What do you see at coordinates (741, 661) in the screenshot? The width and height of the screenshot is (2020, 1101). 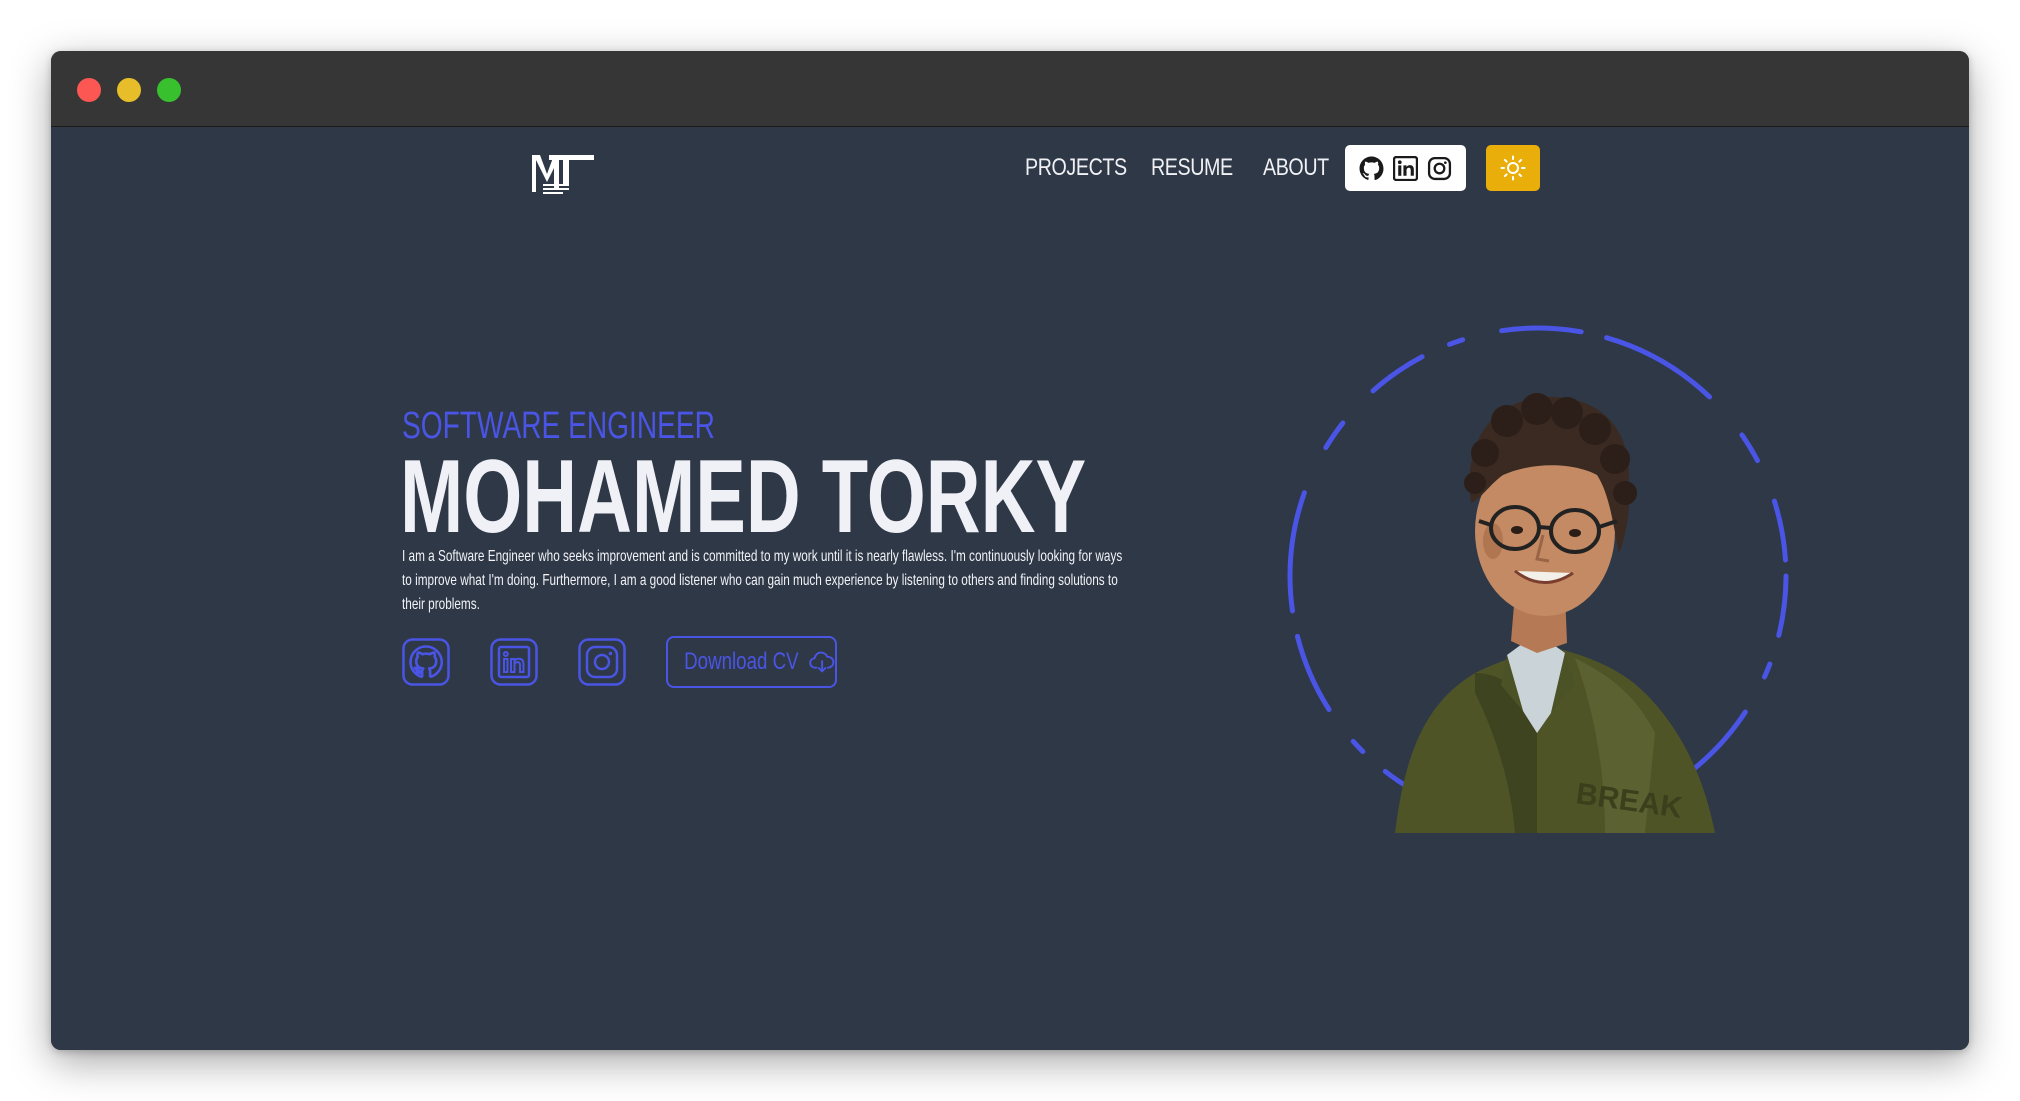 I see `download-cv-label: Download CV` at bounding box center [741, 661].